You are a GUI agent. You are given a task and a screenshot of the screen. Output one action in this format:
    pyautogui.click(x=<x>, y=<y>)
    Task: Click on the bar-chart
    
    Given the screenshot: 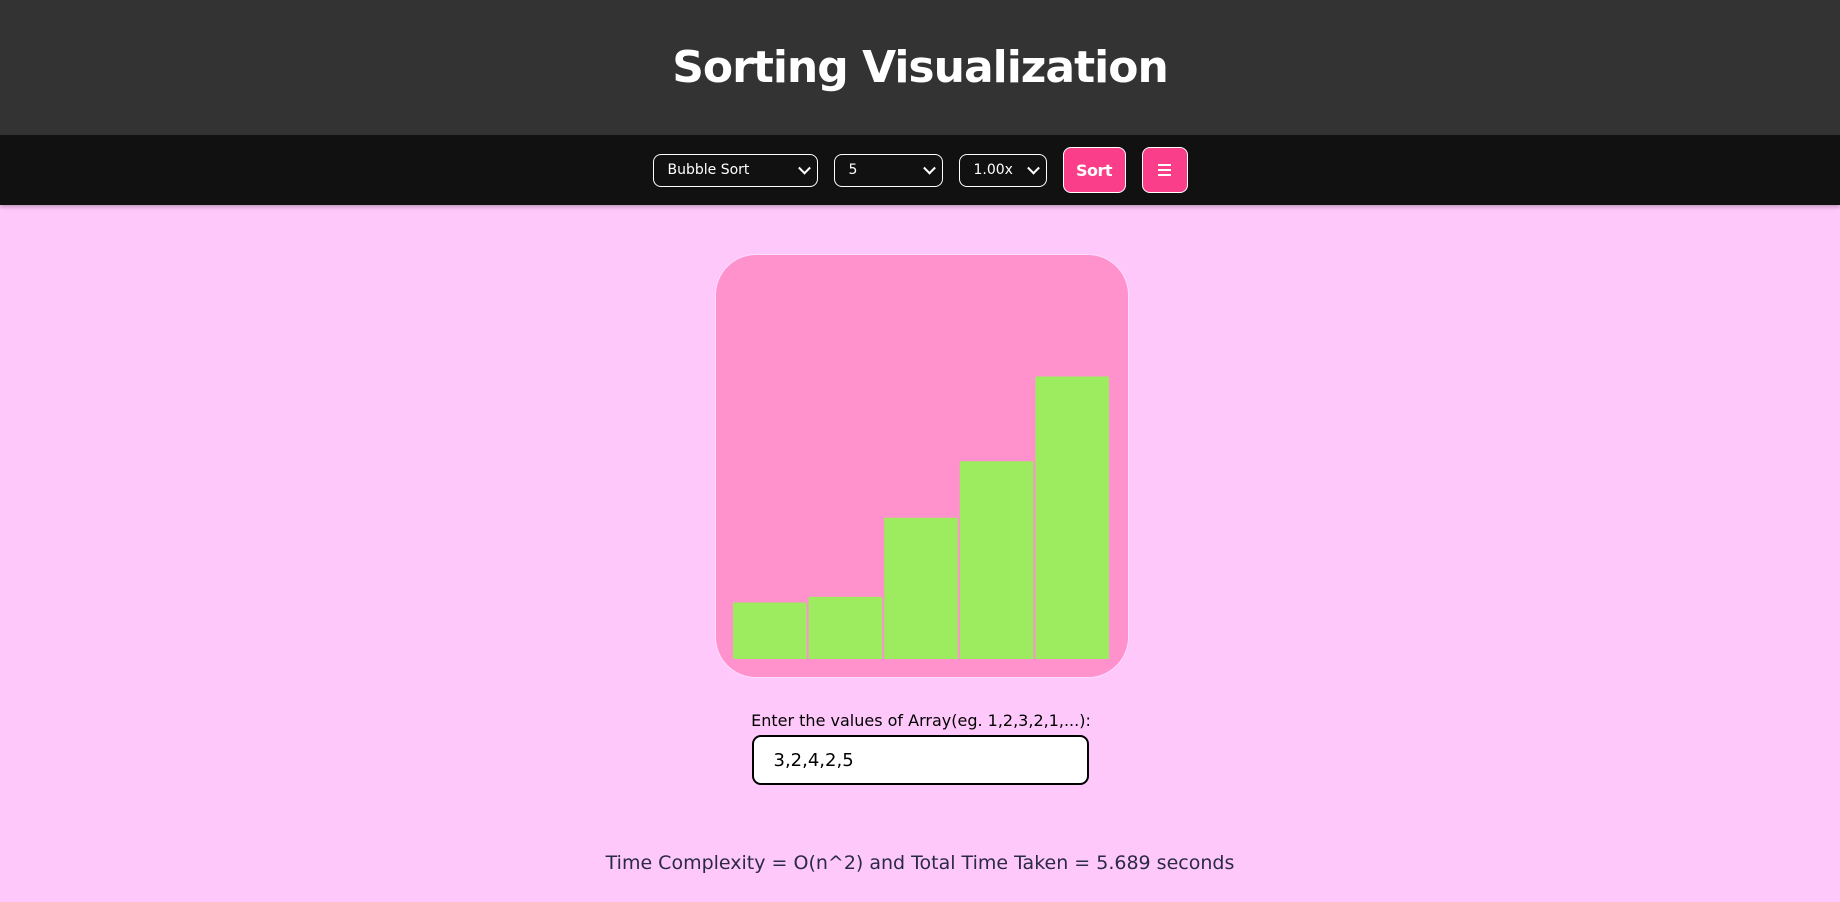 What is the action you would take?
    pyautogui.click(x=921, y=517)
    